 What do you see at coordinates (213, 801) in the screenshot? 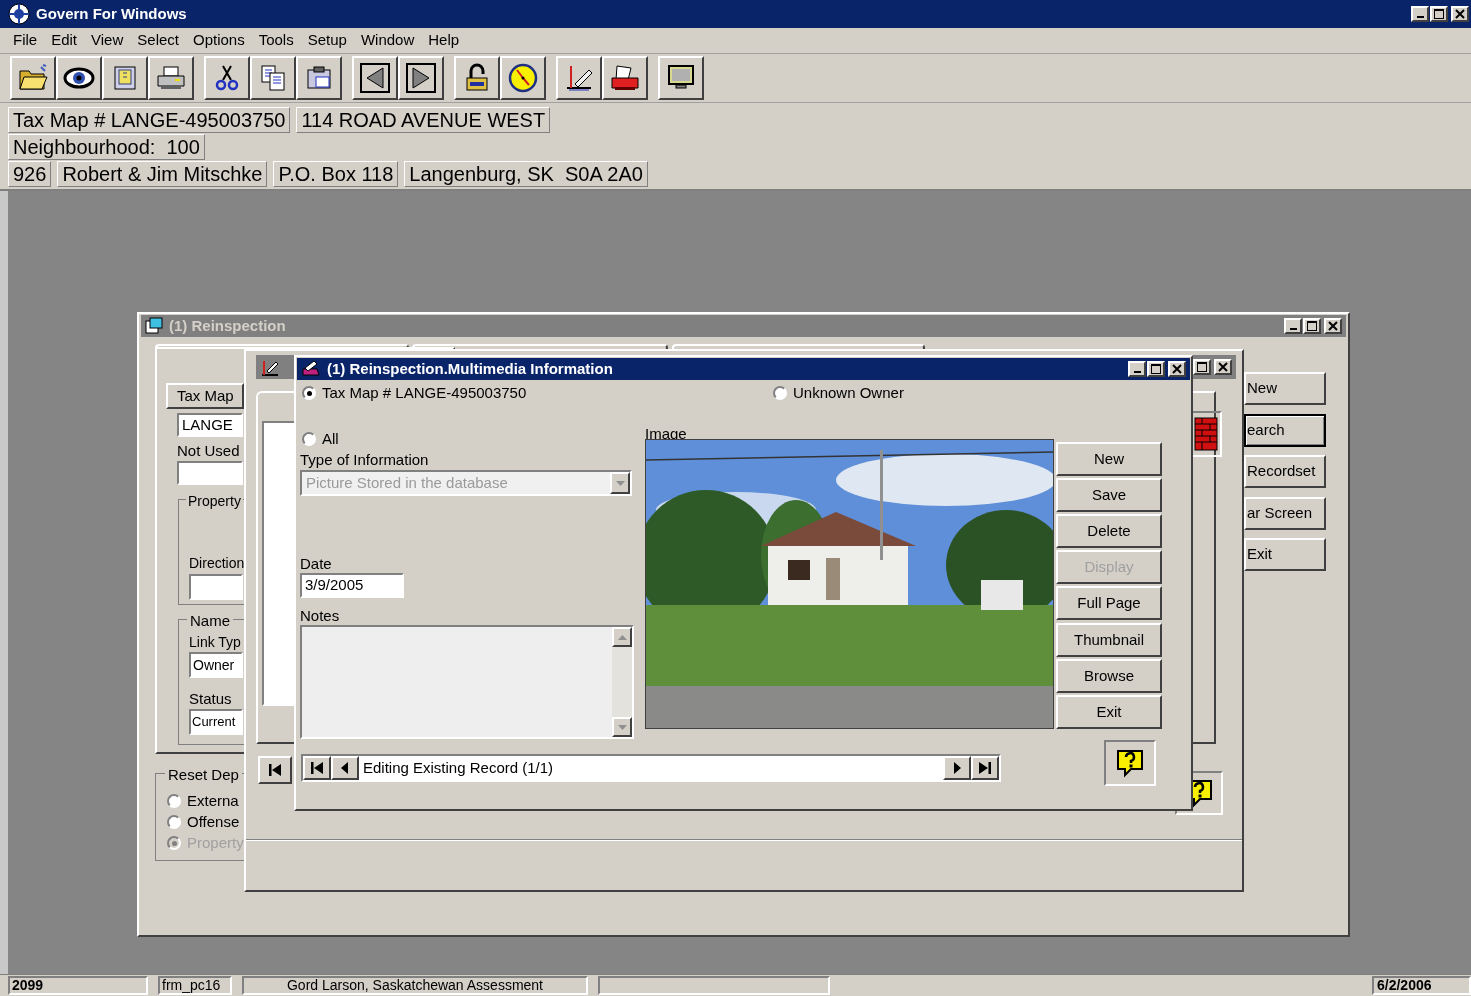
I see `radio-label: Externa` at bounding box center [213, 801].